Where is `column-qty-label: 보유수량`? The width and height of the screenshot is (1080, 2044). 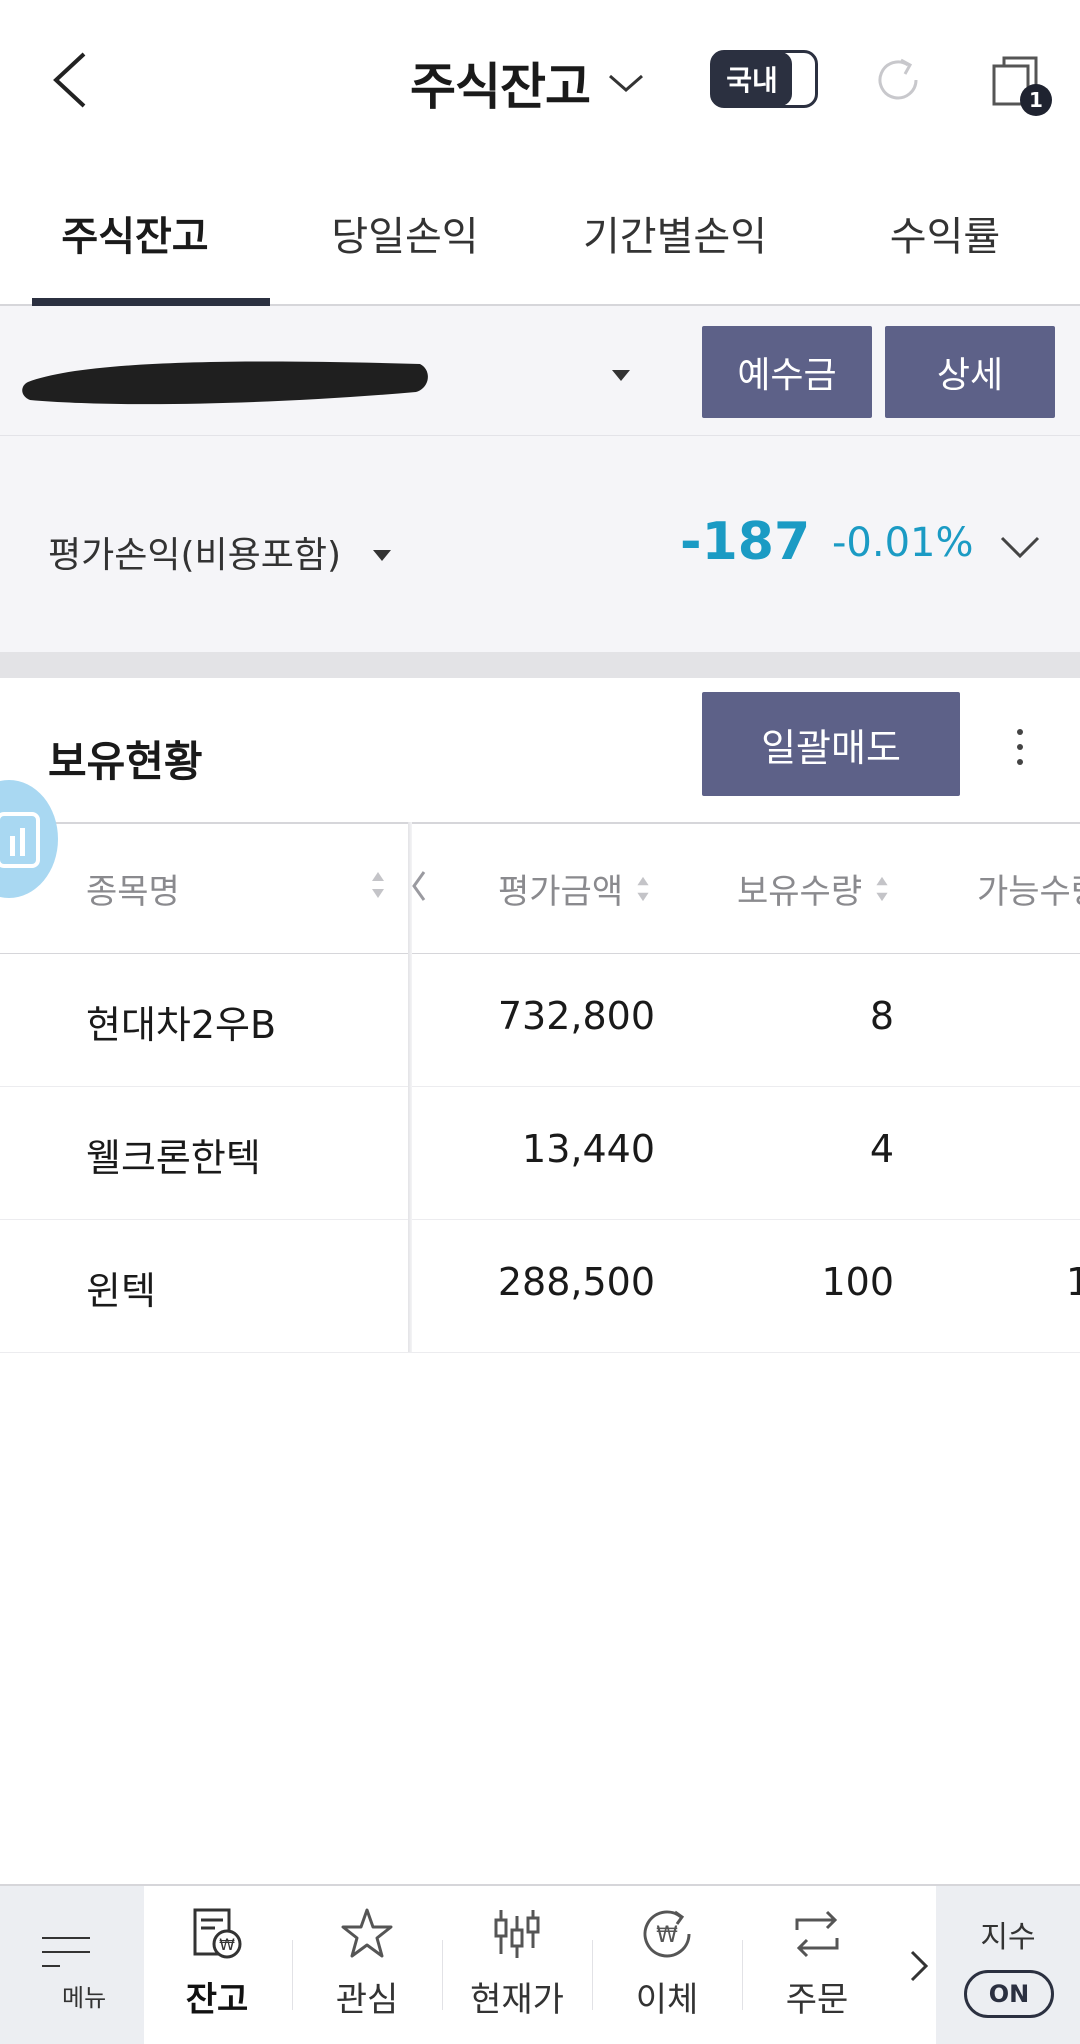
column-qty-label: 보유수량 is located at coordinates (800, 892).